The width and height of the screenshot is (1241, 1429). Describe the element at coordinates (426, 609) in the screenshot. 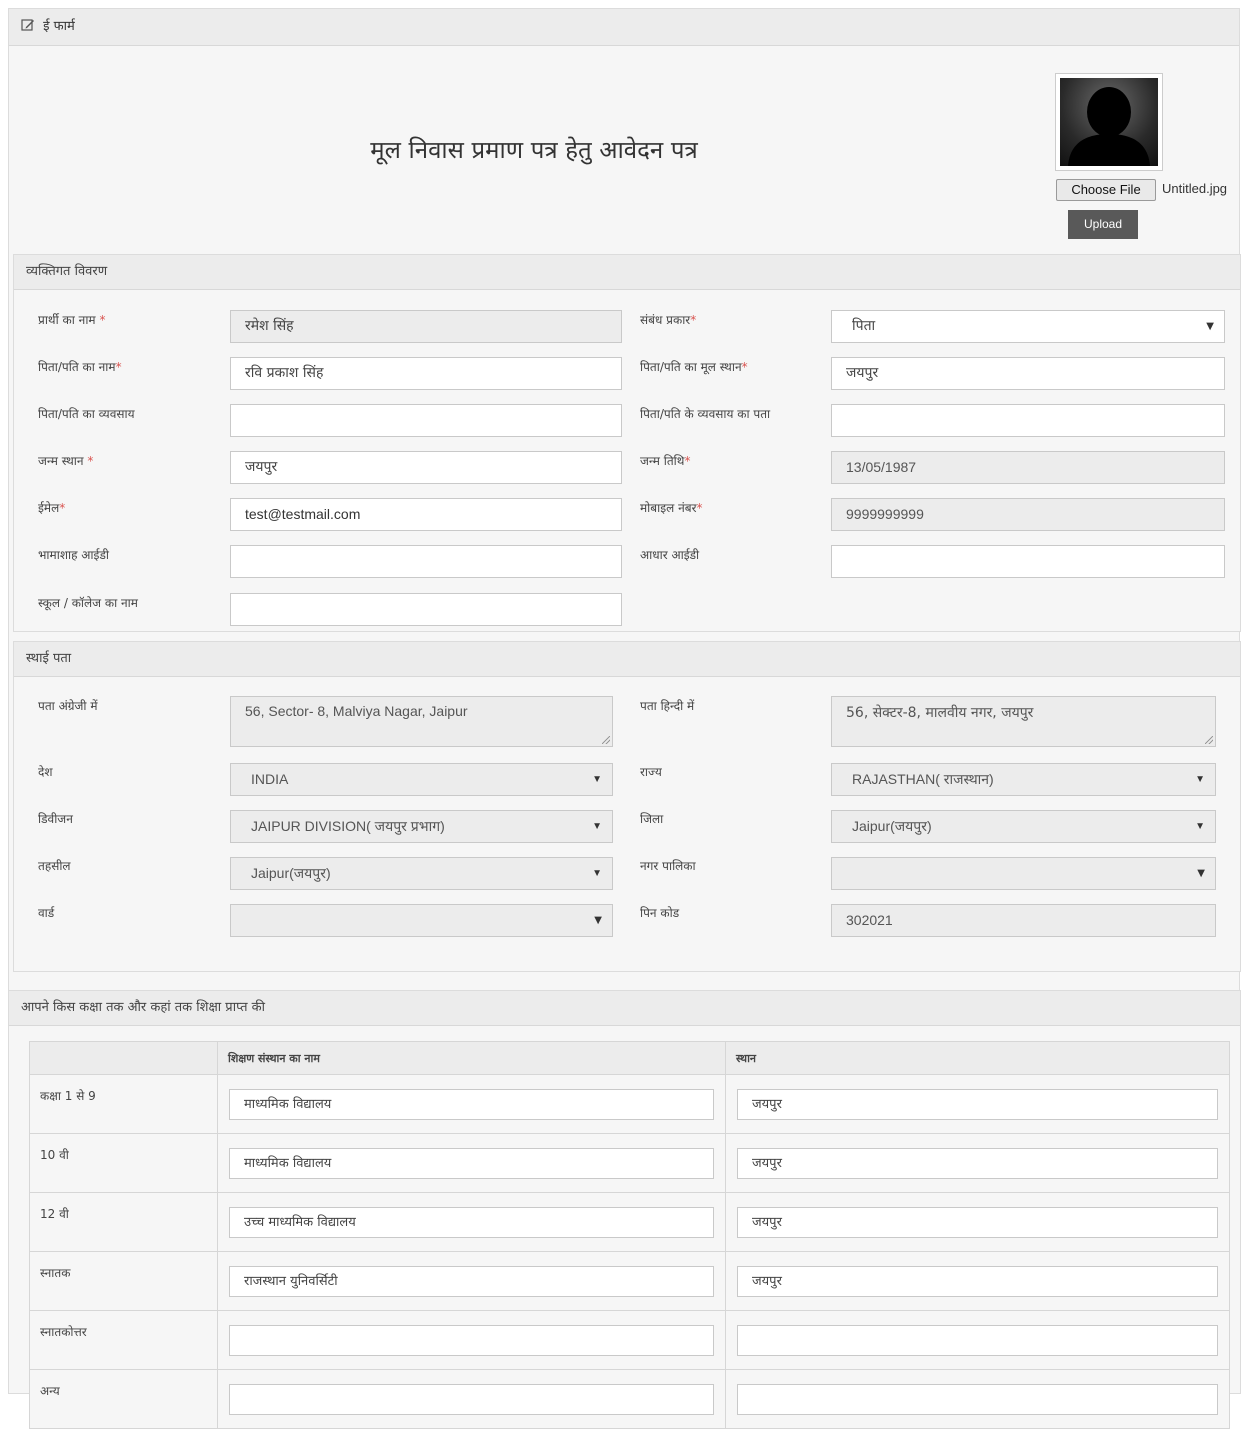

I see `school-input` at that location.